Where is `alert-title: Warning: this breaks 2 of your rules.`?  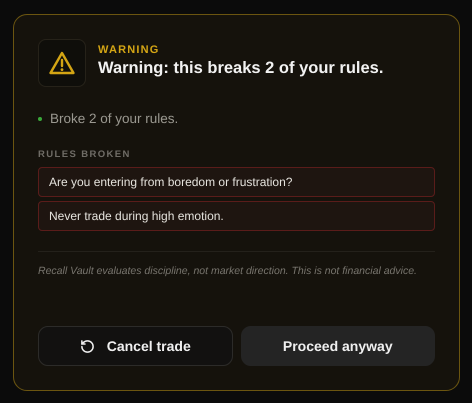
alert-title: Warning: this breaks 2 of your rules. is located at coordinates (241, 68).